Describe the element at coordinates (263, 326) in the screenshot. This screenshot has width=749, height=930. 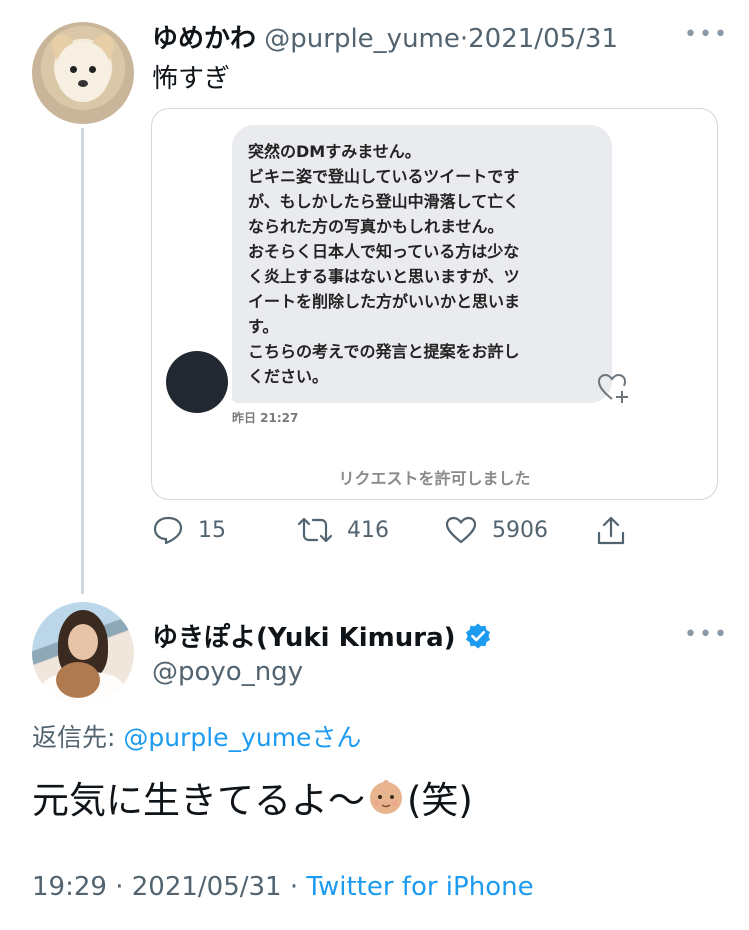
I see `dm-line: す。` at that location.